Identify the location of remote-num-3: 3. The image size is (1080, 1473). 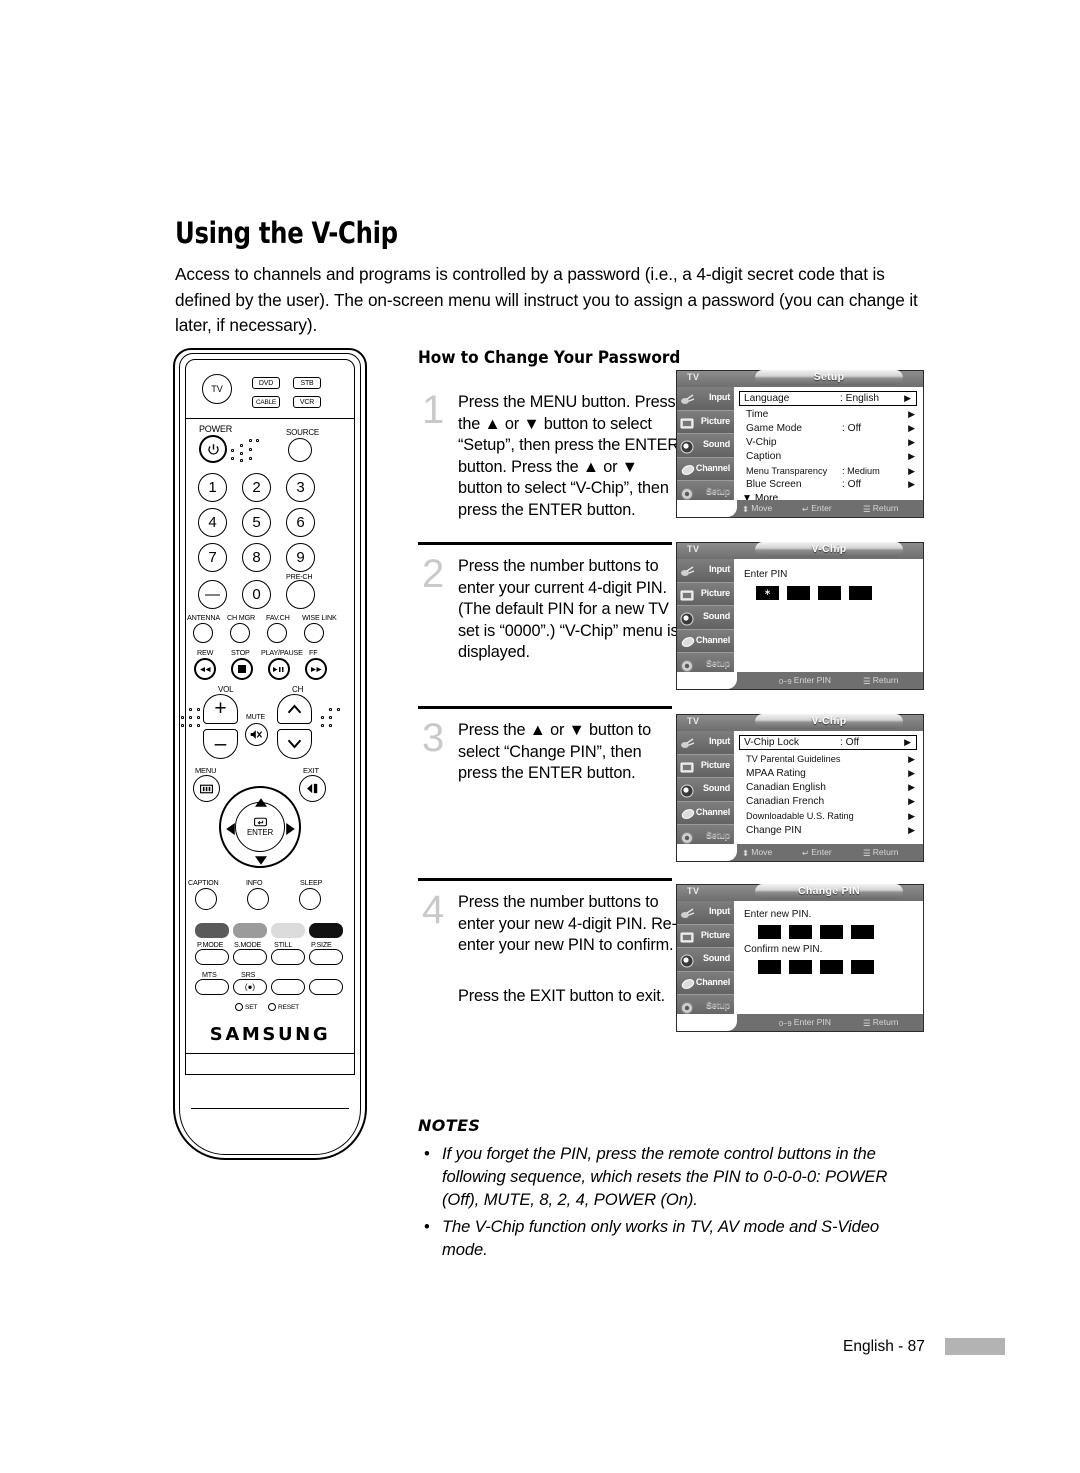
(300, 487).